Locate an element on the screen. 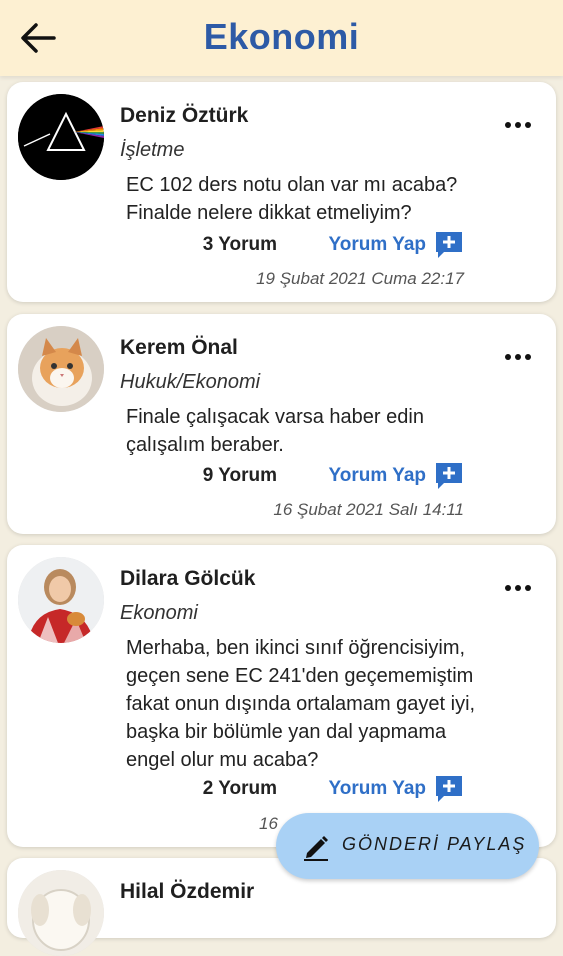  comment-count: 9 Yorum is located at coordinates (240, 476).